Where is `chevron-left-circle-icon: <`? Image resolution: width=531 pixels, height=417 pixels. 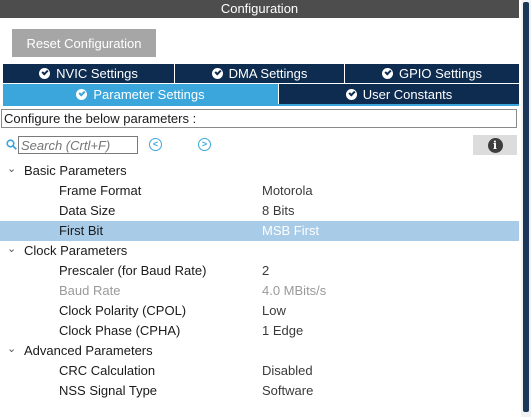 chevron-left-circle-icon: < is located at coordinates (155, 144).